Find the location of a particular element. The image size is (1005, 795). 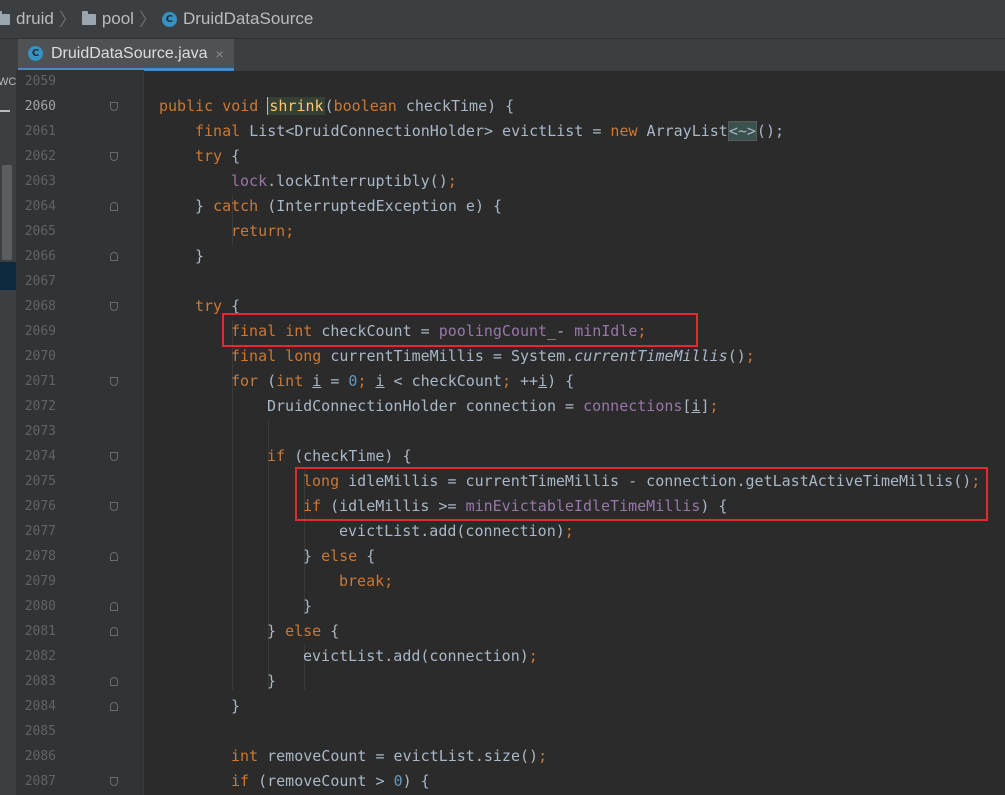

code-line: for (int i = 0; i < checkCount; ++i) { is located at coordinates (402, 381).